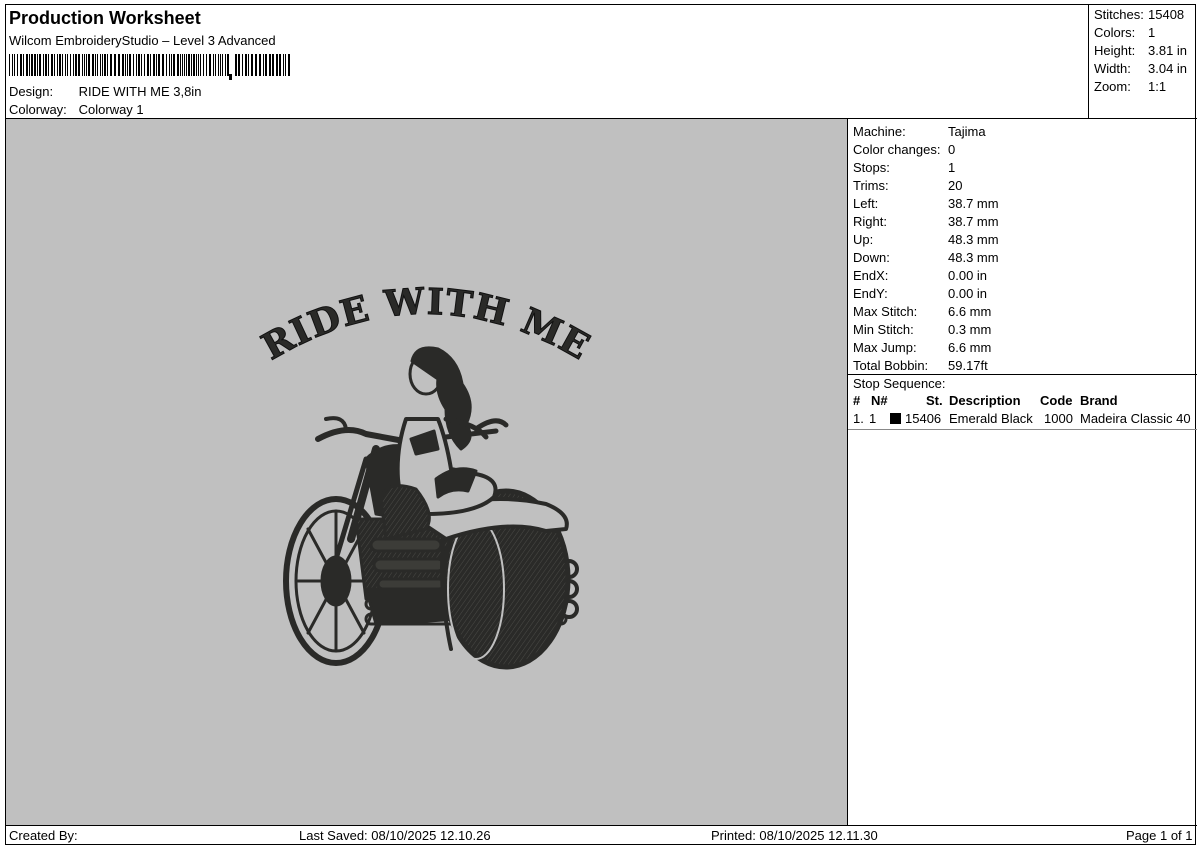 This screenshot has height=848, width=1200. What do you see at coordinates (1112, 68) in the screenshot?
I see `summary-label: Width:` at bounding box center [1112, 68].